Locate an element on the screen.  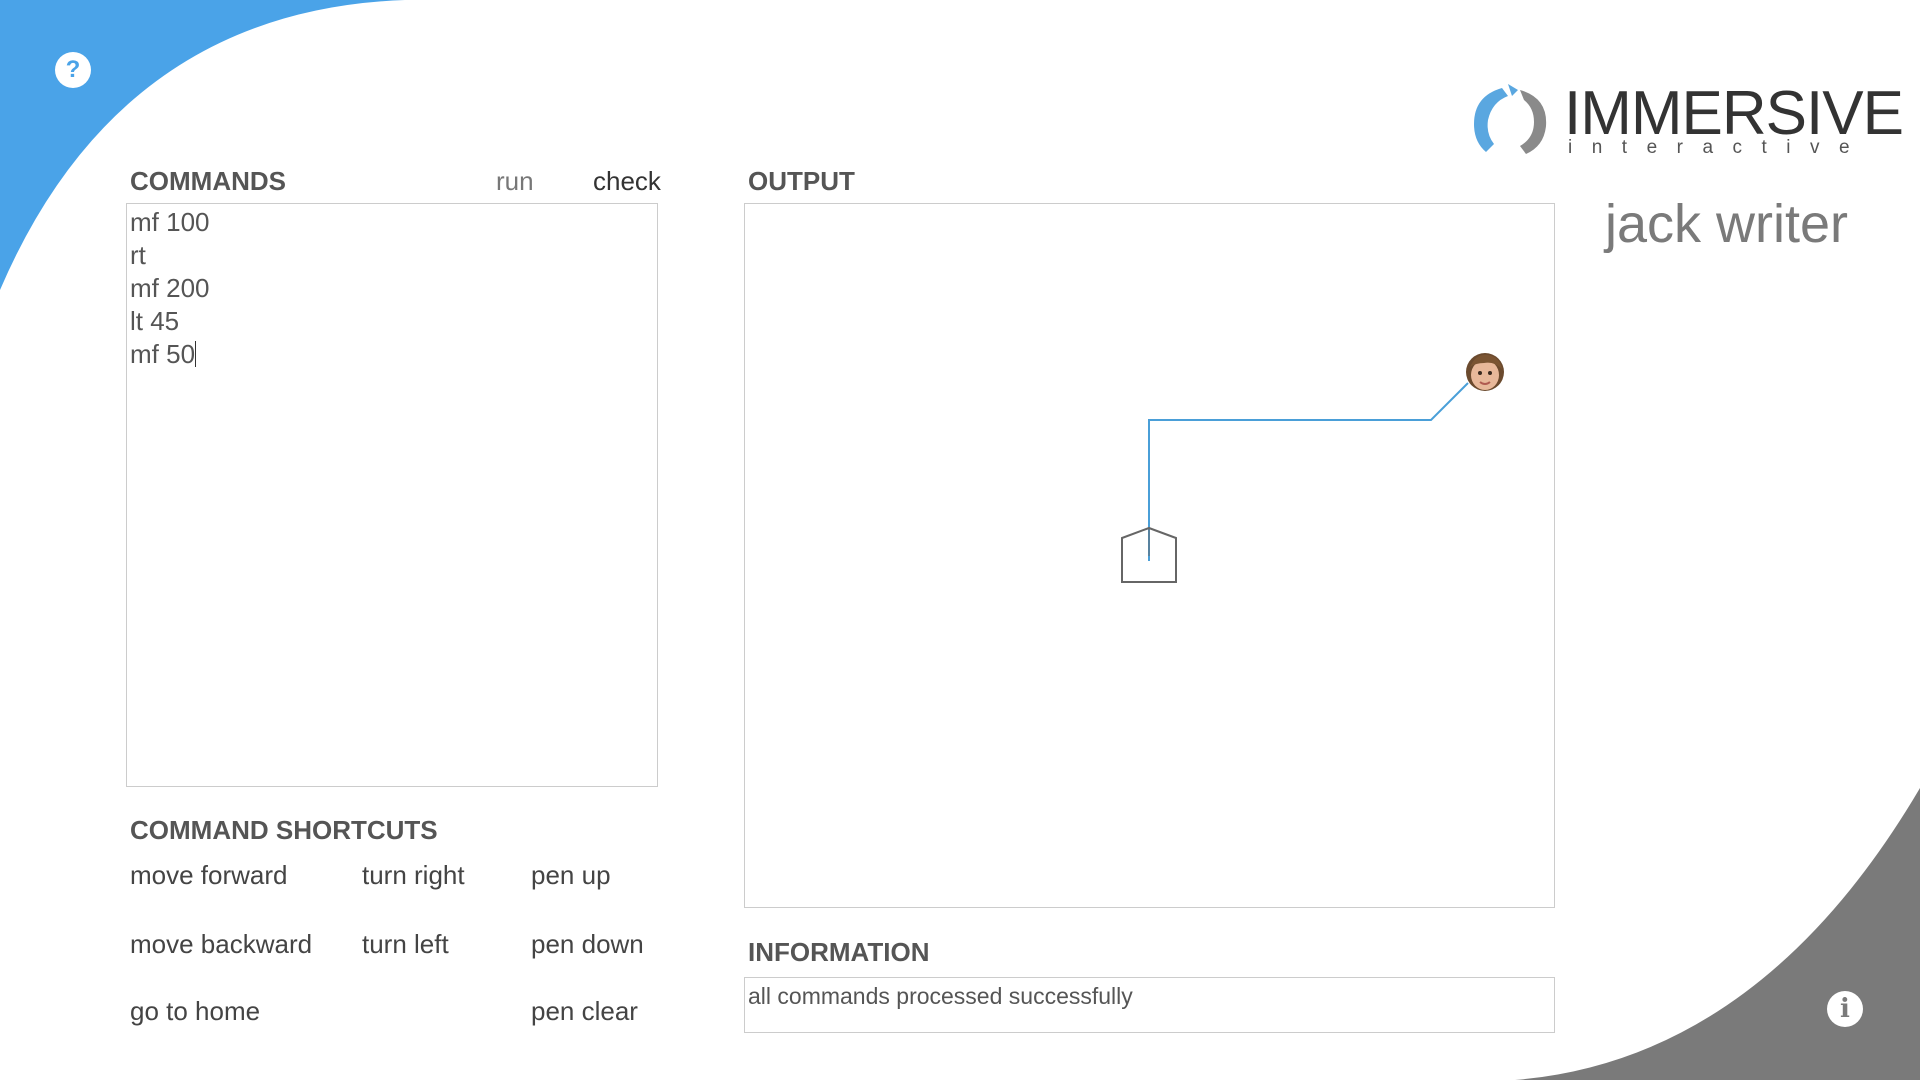
command-line: mf 100 is located at coordinates (170, 222).